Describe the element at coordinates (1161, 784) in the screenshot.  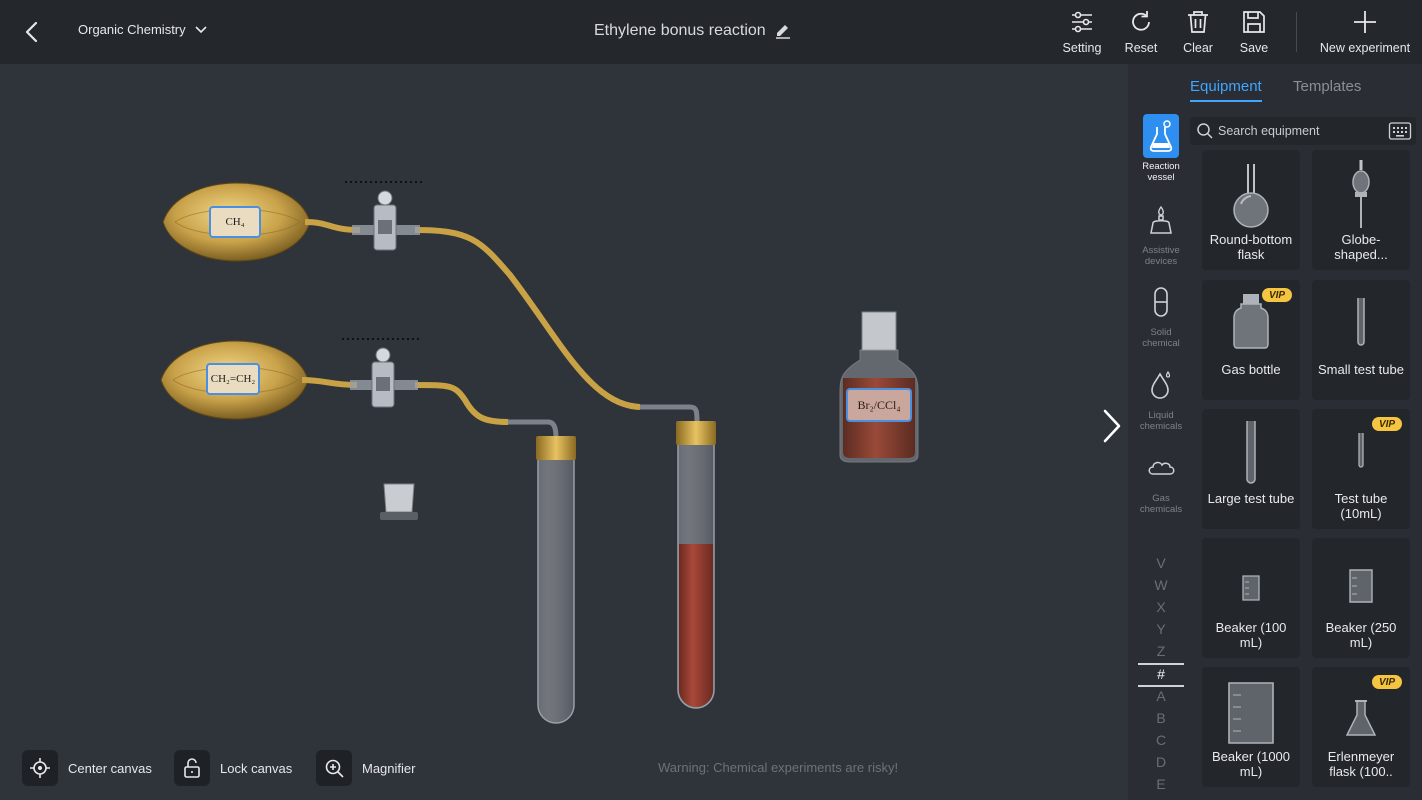
I see `index-letter-e: E` at that location.